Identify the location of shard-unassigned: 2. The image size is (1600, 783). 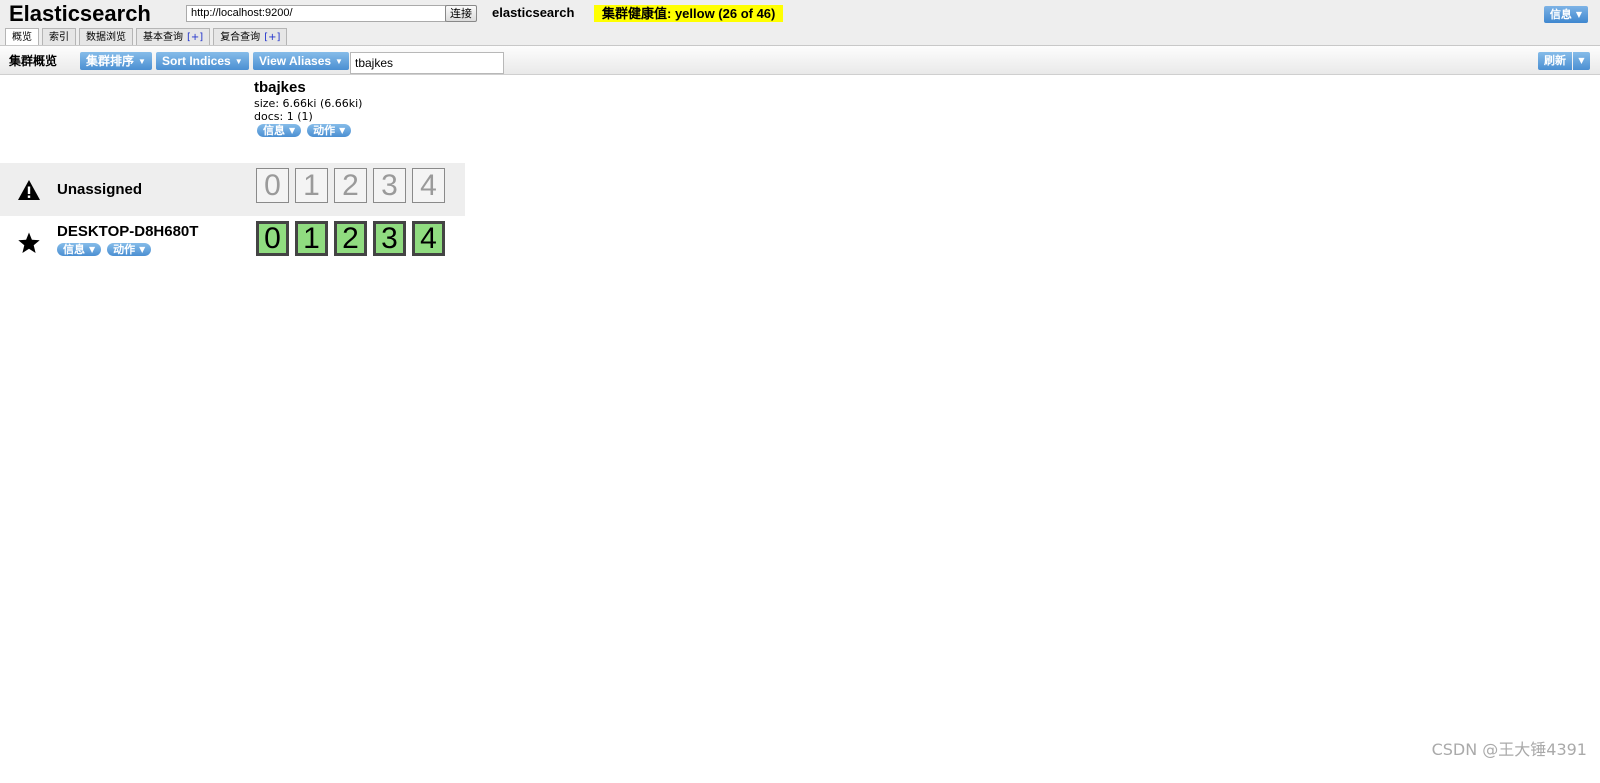
(350, 185).